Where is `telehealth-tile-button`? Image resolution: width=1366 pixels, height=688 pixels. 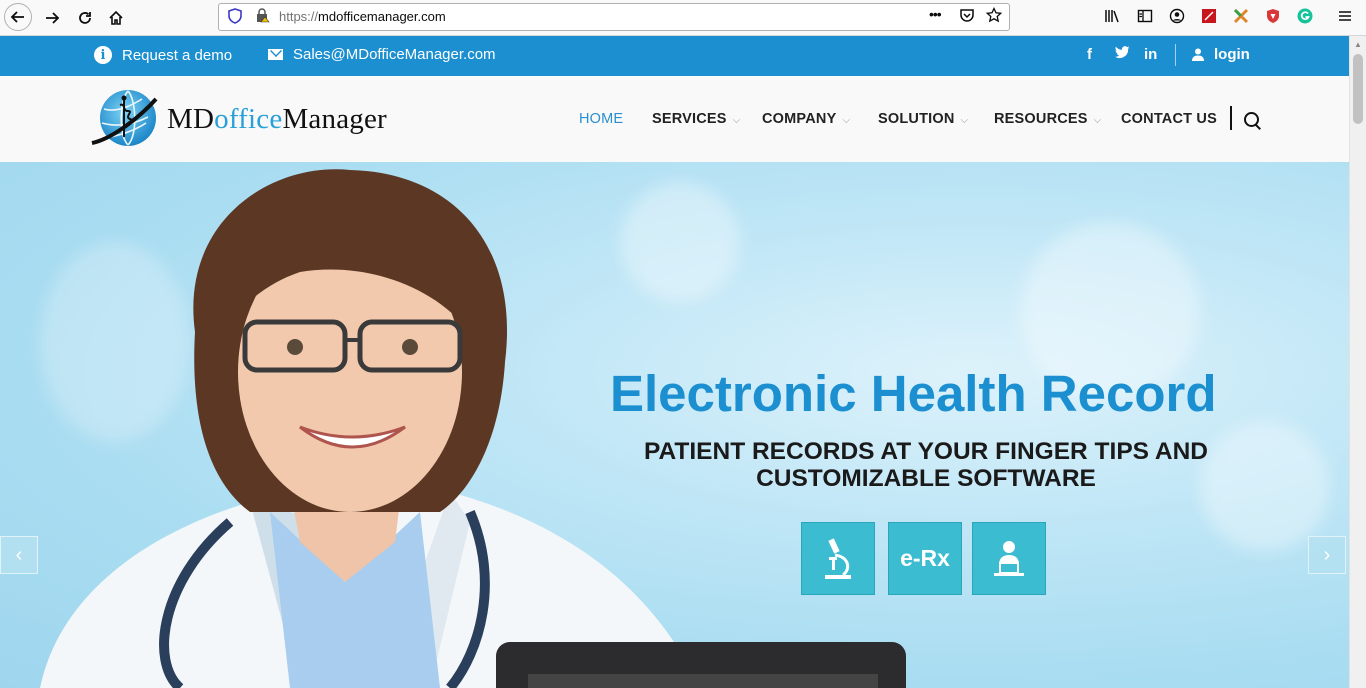
telehealth-tile-button is located at coordinates (1009, 558).